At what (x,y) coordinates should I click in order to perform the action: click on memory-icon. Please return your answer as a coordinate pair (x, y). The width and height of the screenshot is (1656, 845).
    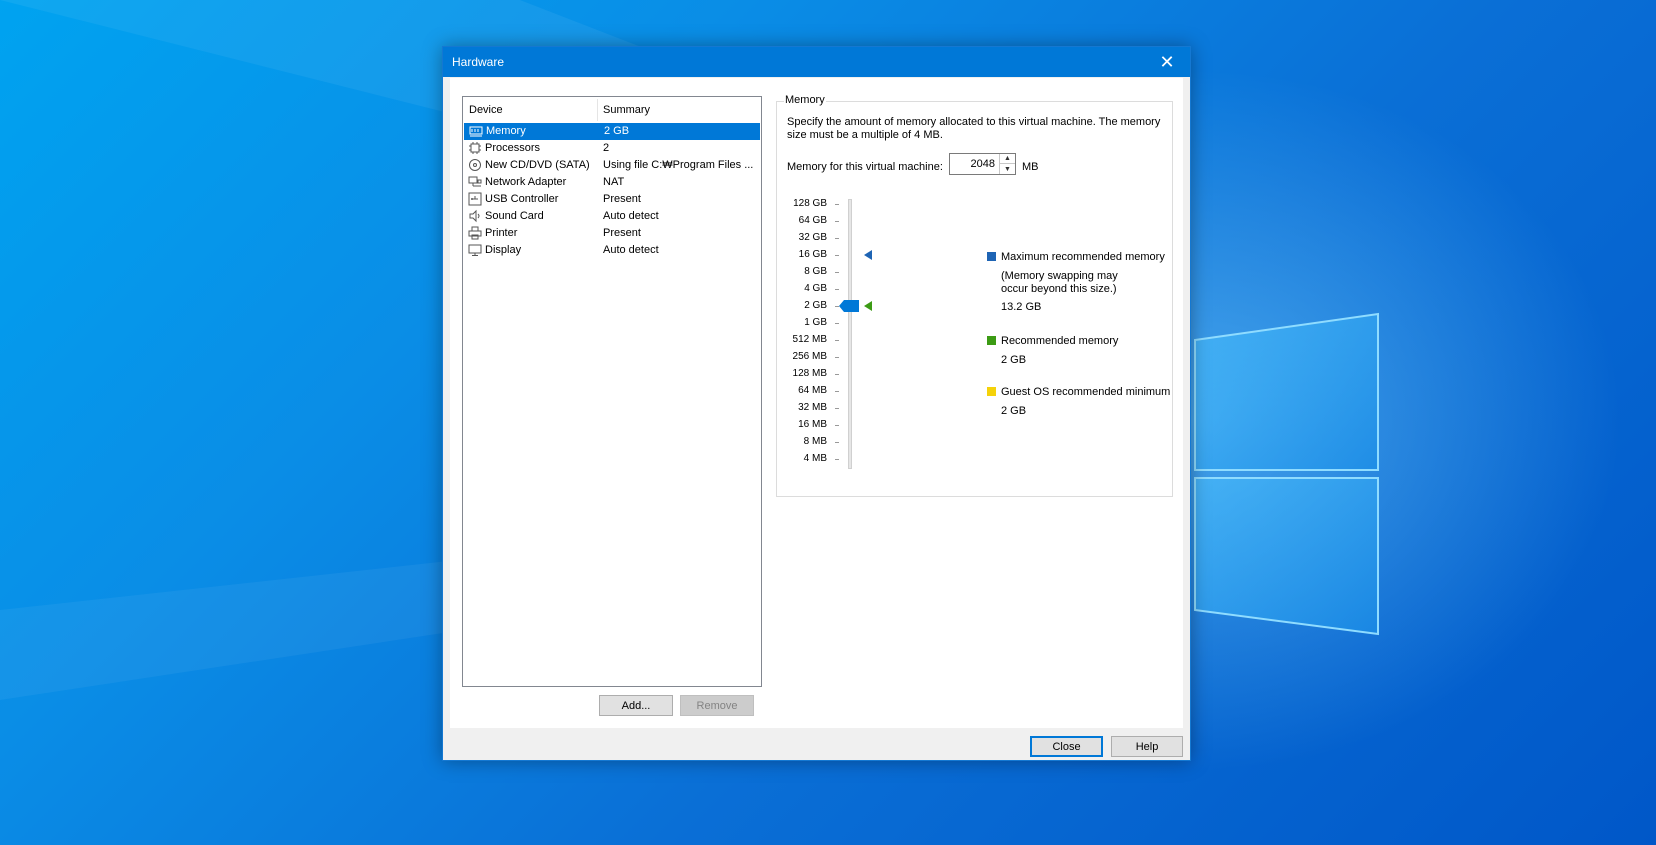
    Looking at the image, I should click on (476, 131).